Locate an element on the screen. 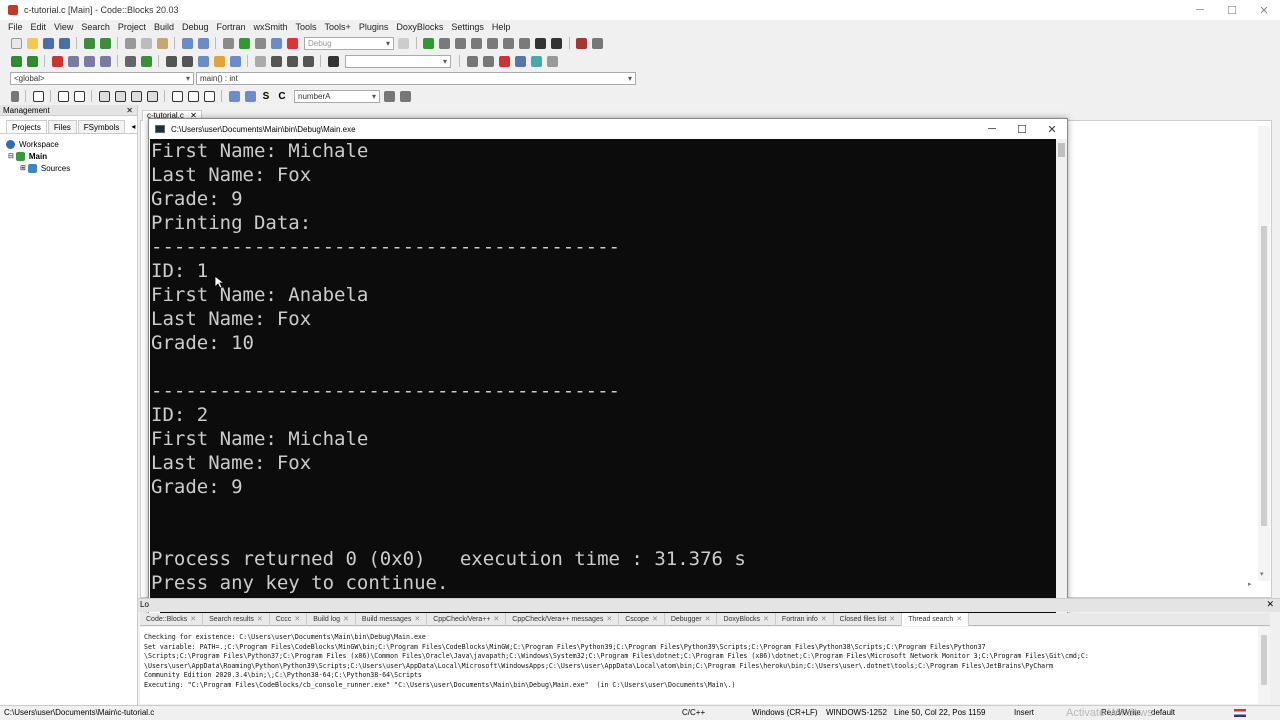  close-management-icon: ✕ is located at coordinates (129, 110).